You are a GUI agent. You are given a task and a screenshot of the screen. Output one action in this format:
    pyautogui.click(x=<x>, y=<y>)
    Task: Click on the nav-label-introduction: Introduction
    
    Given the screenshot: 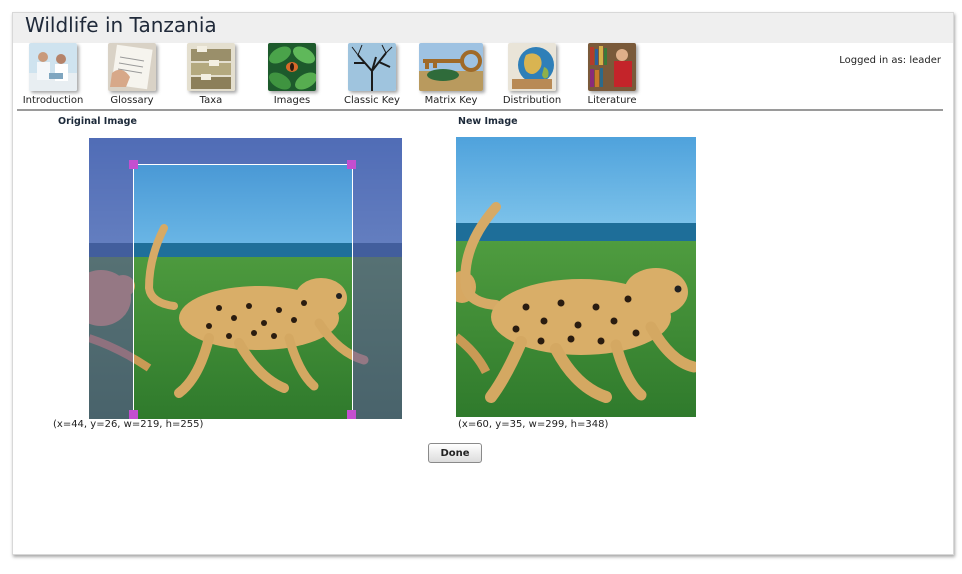 What is the action you would take?
    pyautogui.click(x=53, y=100)
    